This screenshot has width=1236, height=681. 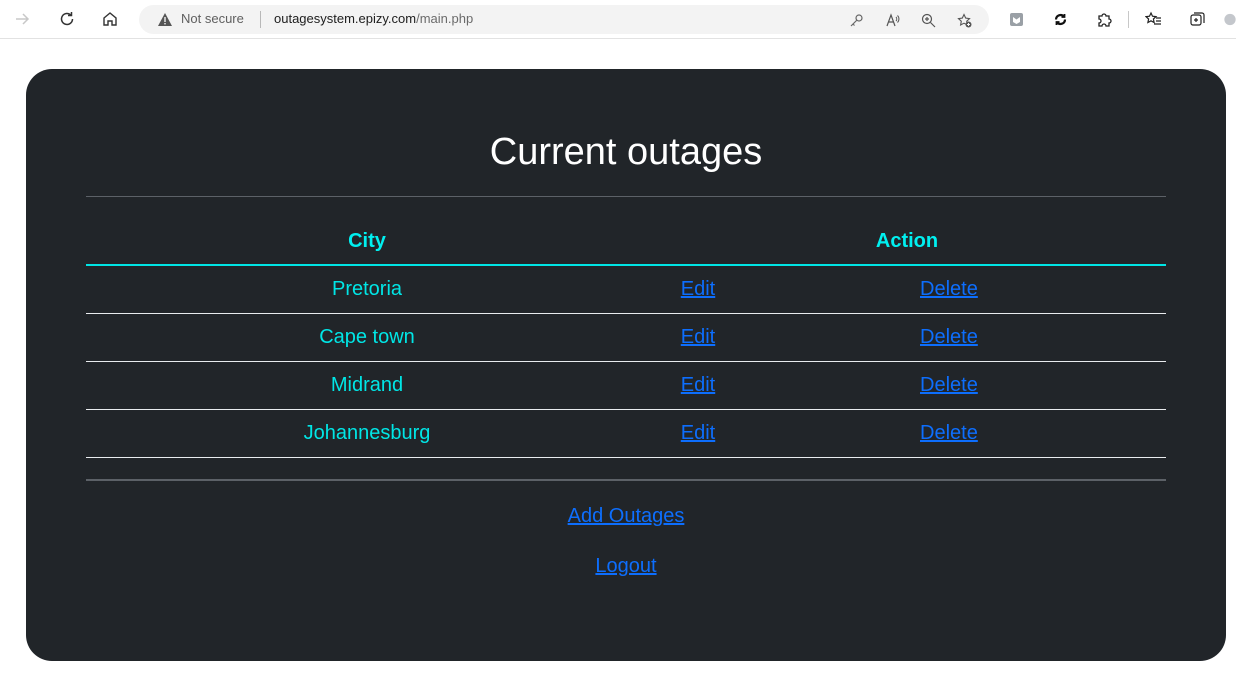 I want to click on collections-icon, so click(x=1197, y=18).